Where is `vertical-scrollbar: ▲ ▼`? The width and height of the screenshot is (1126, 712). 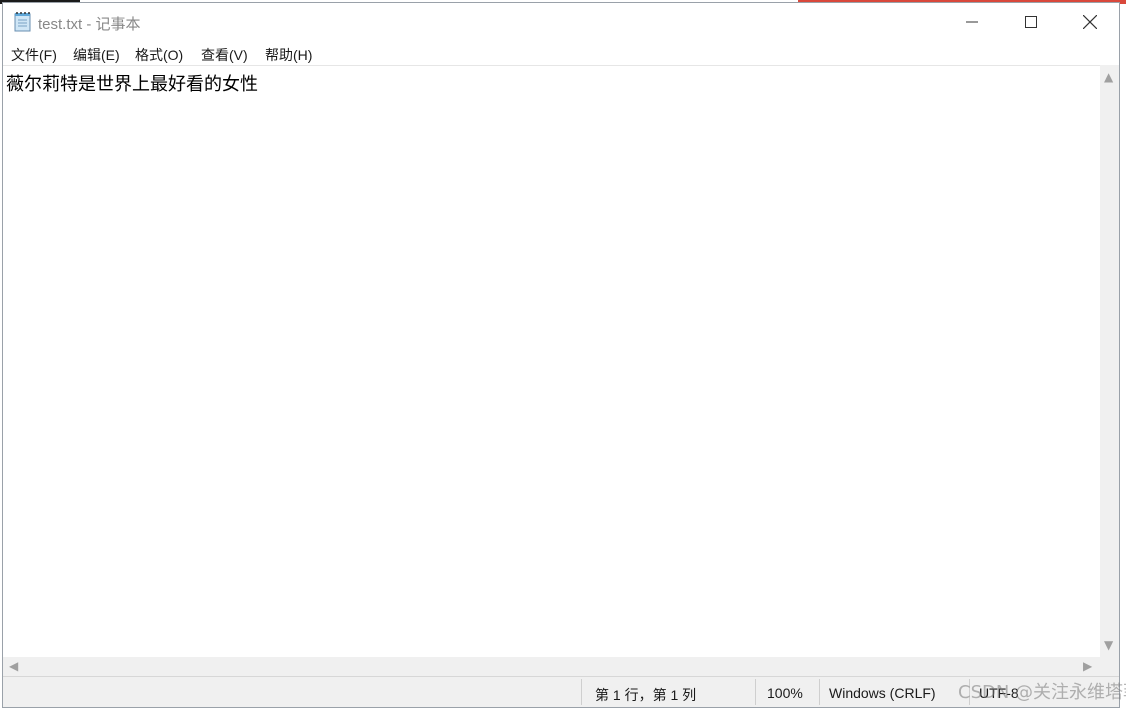 vertical-scrollbar: ▲ ▼ is located at coordinates (1109, 361).